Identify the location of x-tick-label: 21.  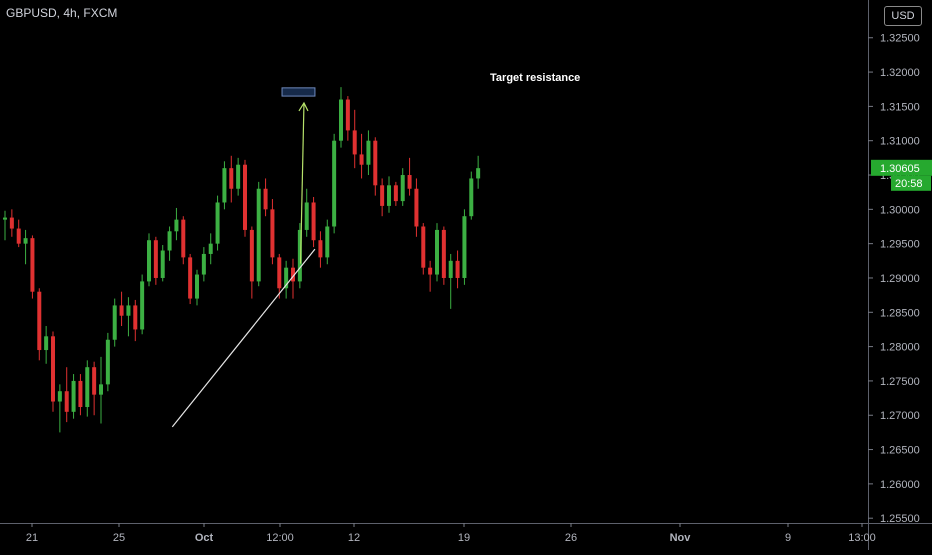
(32, 538).